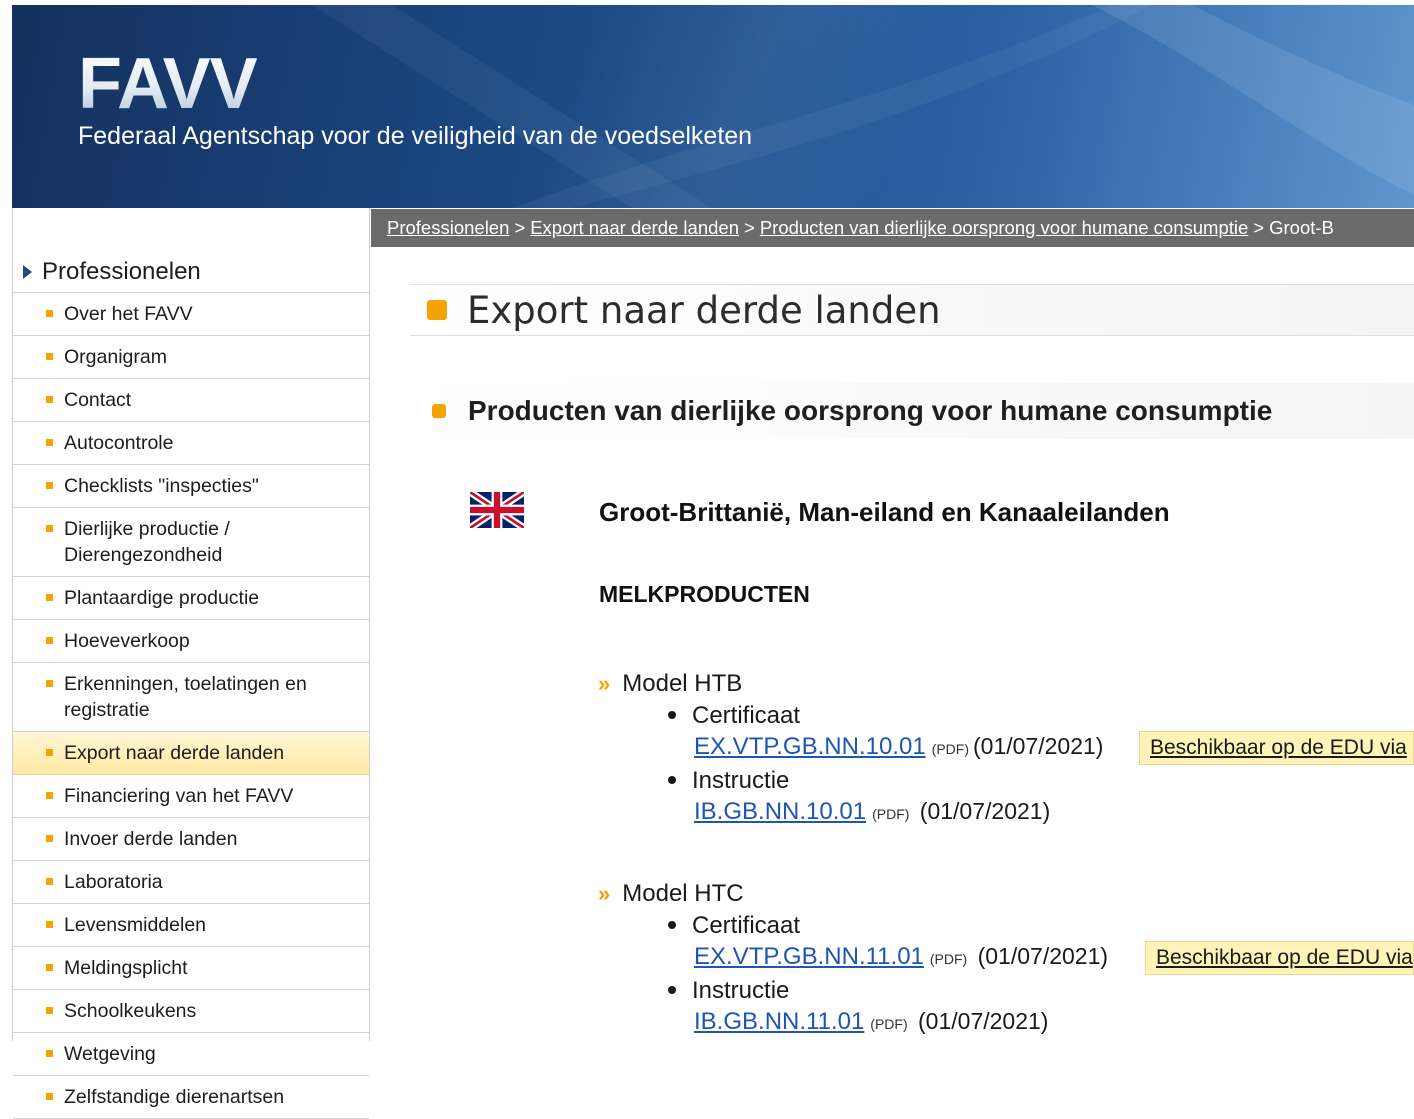 Image resolution: width=1414 pixels, height=1119 pixels. Describe the element at coordinates (162, 598) in the screenshot. I see `sidebar-item-label: Plantaardige productie` at that location.